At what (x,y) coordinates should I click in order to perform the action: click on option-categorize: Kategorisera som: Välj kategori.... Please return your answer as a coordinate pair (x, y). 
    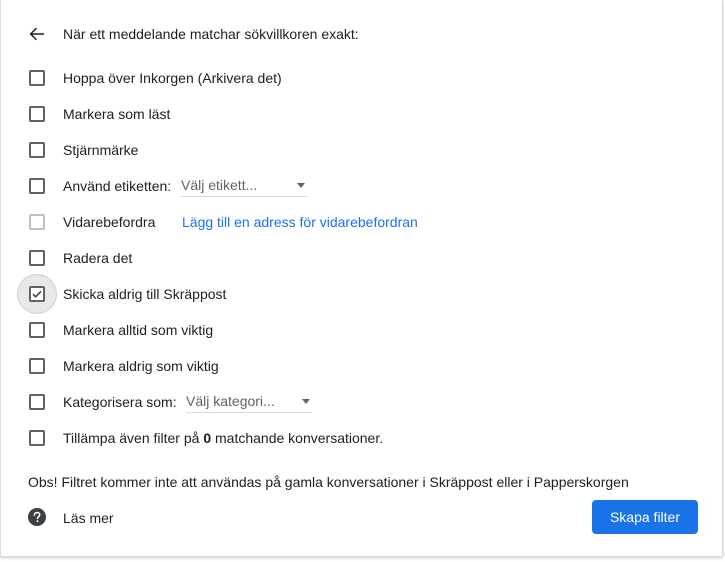
    Looking at the image, I should click on (361, 402).